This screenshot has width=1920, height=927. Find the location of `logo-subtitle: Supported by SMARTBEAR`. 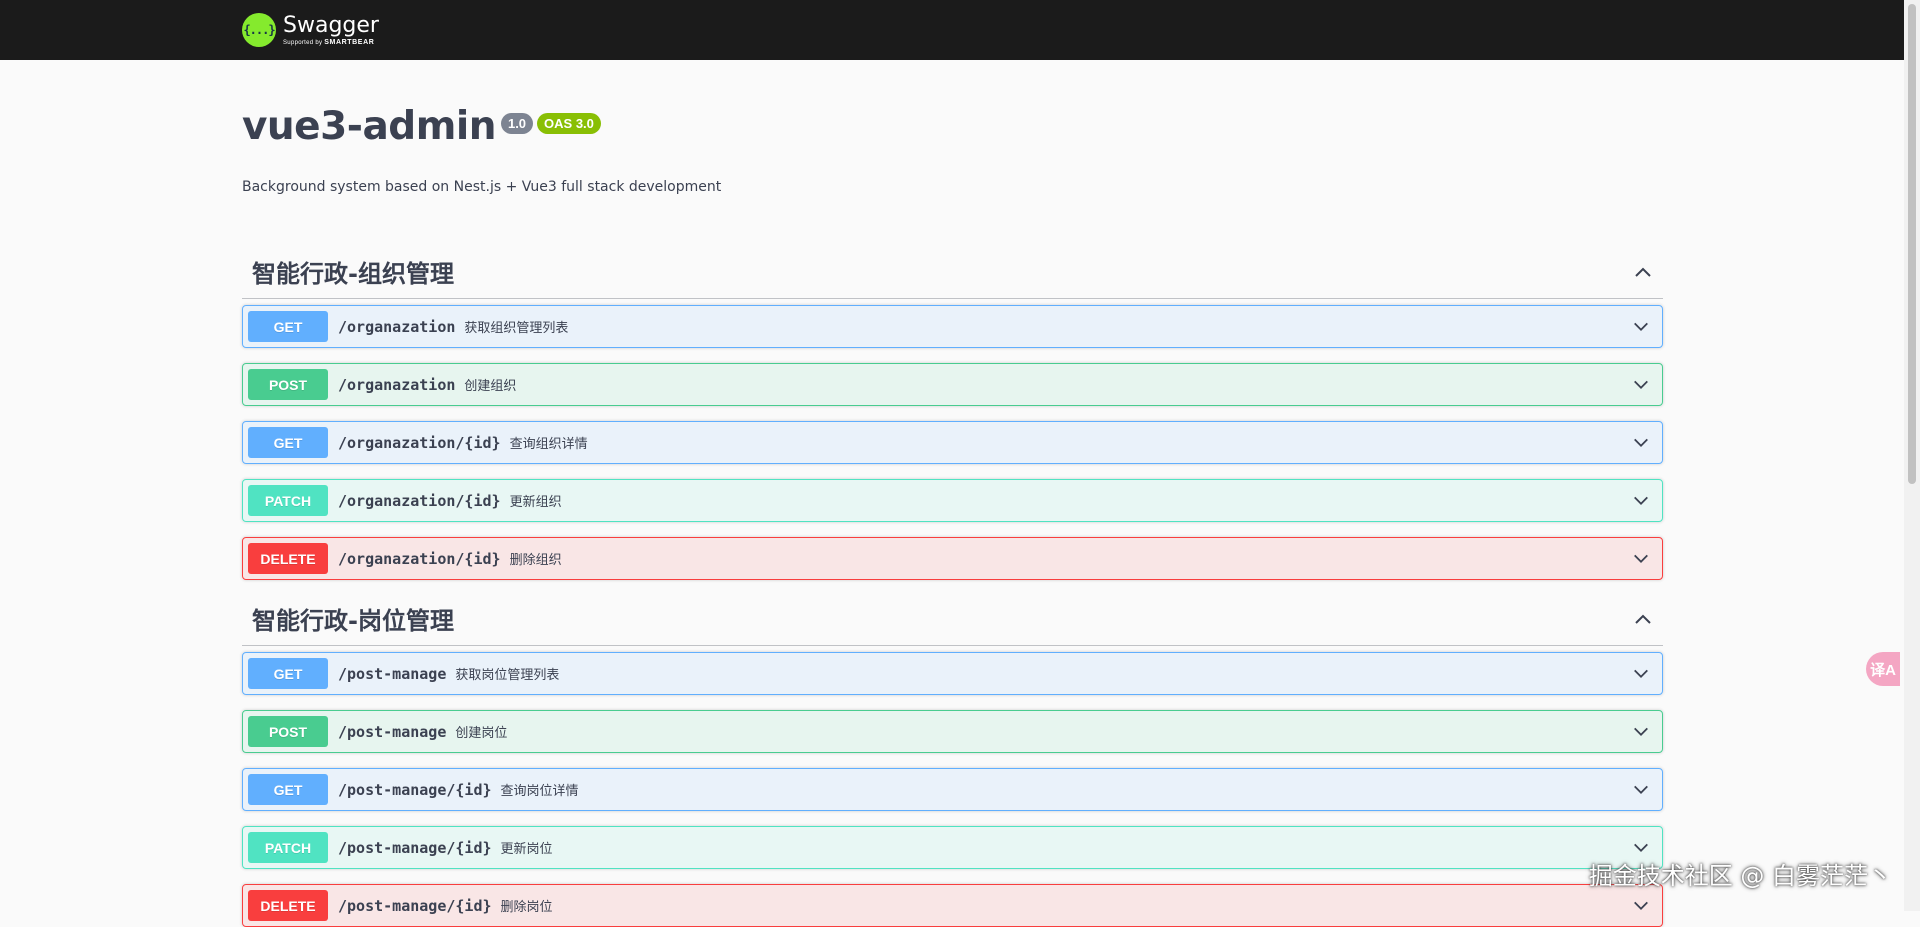

logo-subtitle: Supported by SMARTBEAR is located at coordinates (331, 42).